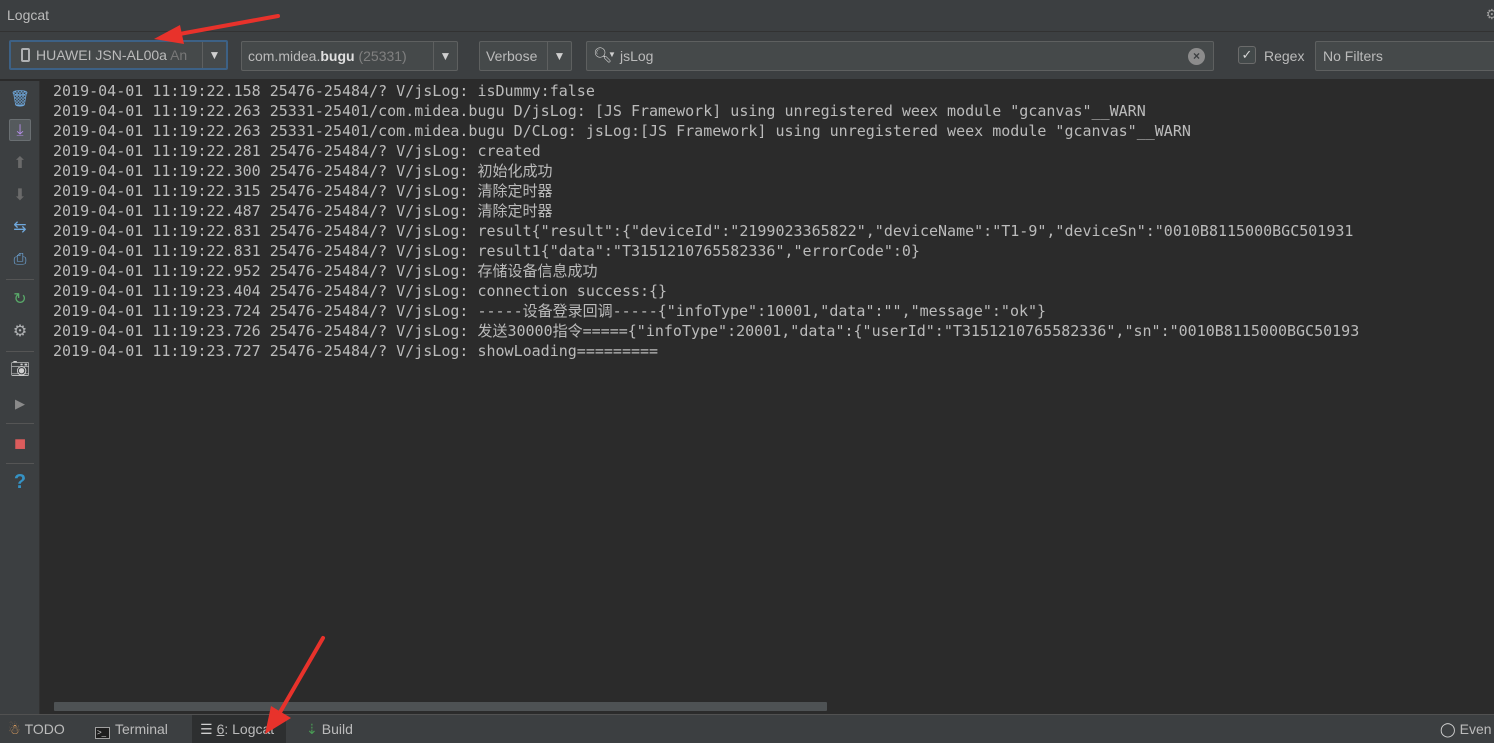 The image size is (1494, 743). Describe the element at coordinates (44, 729) in the screenshot. I see `tab-todo-label: TODO` at that location.